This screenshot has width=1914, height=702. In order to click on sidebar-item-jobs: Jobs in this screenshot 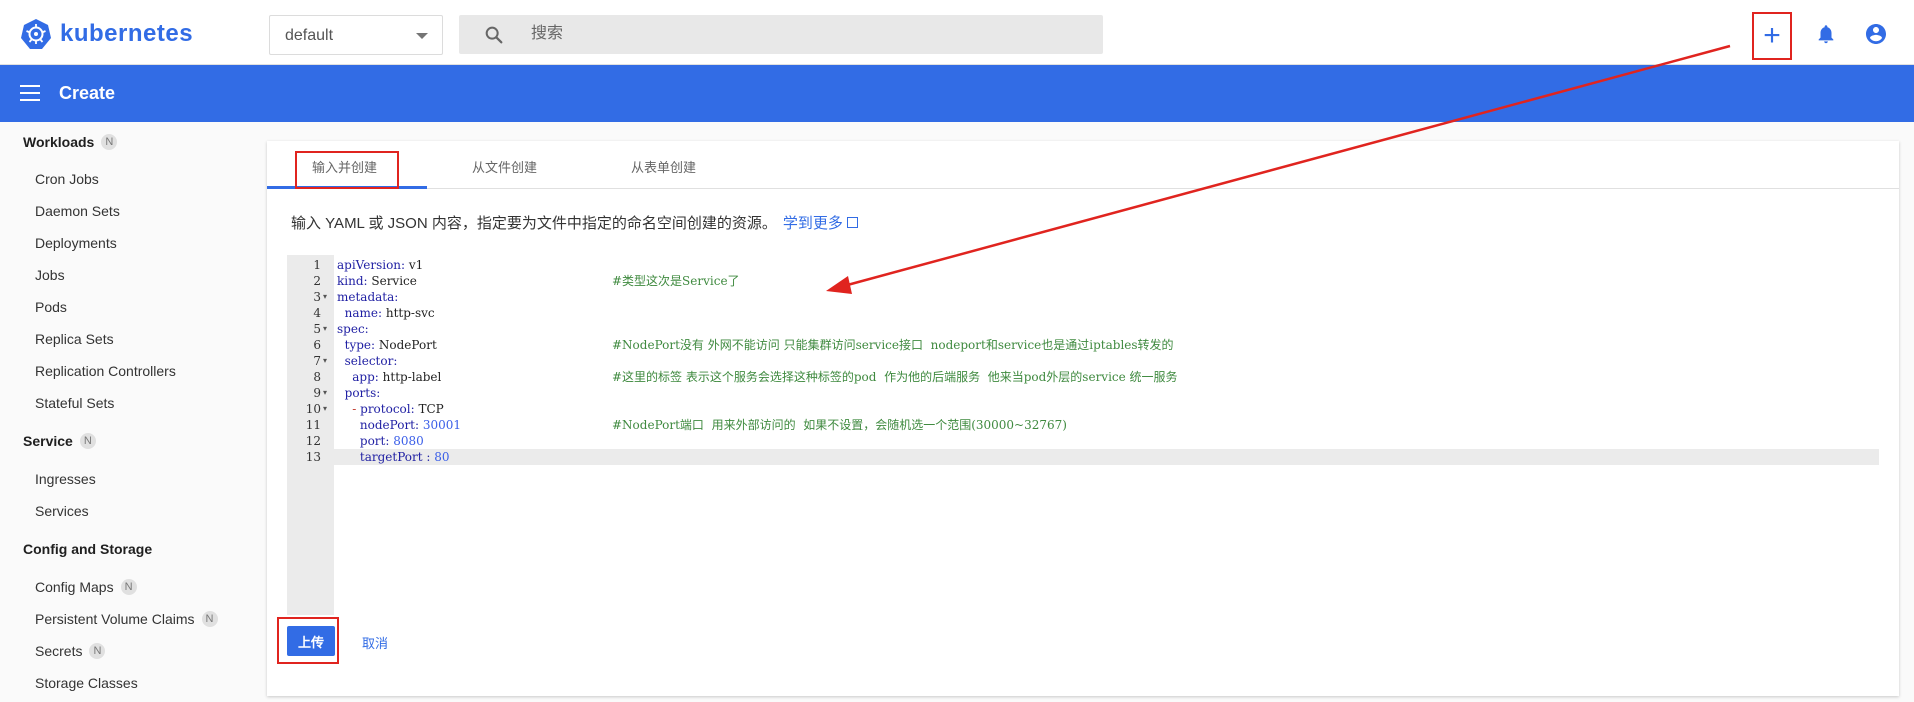, I will do `click(50, 275)`.